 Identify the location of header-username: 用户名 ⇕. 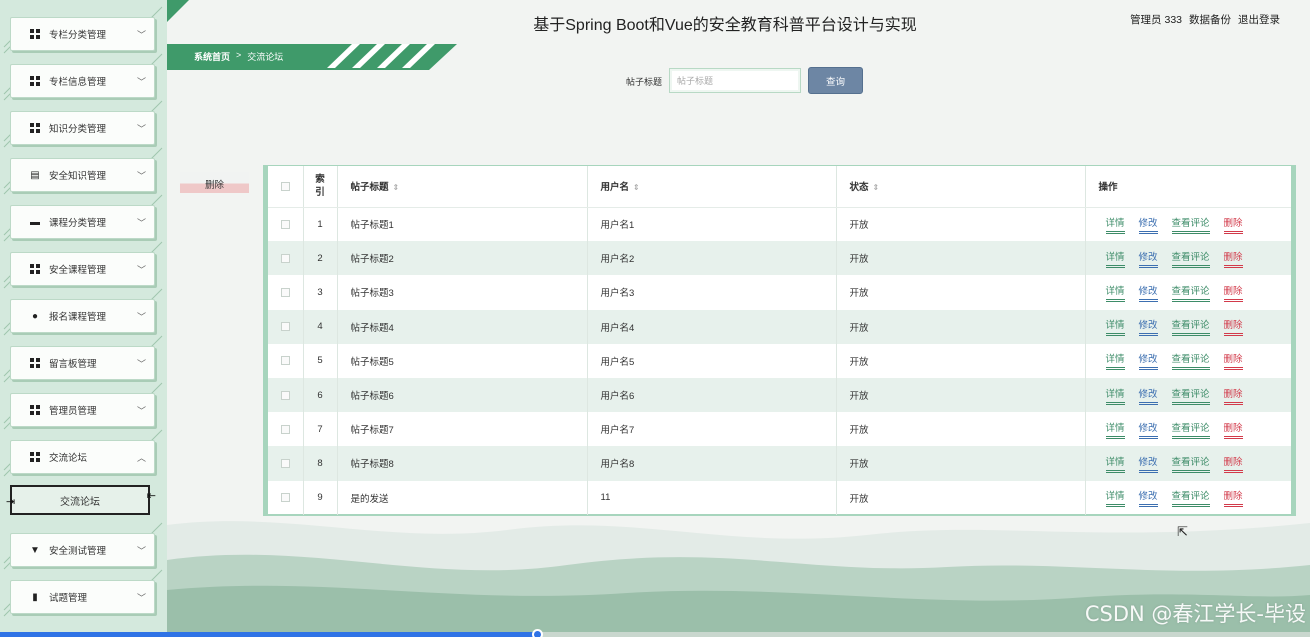
(712, 187).